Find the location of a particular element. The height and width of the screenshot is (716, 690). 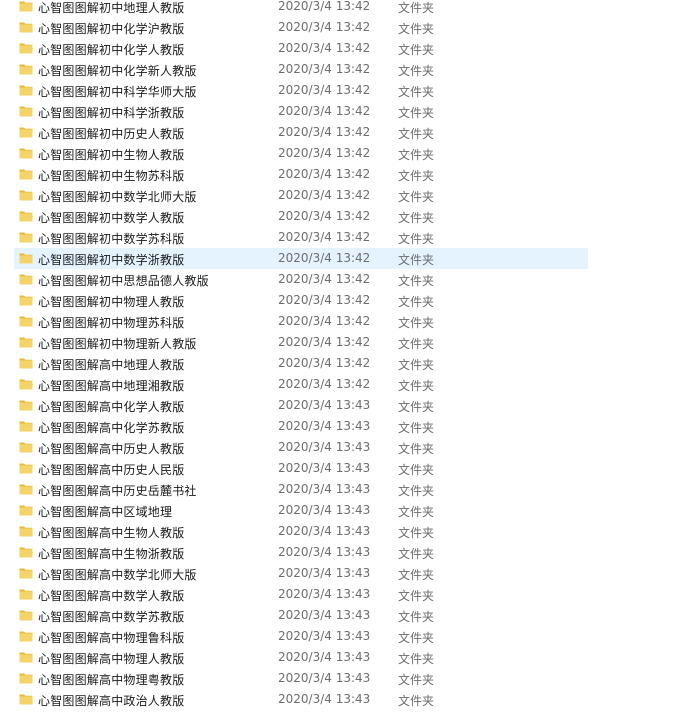

file-name: 心智图图解初中化学新人教版 is located at coordinates (117, 70).